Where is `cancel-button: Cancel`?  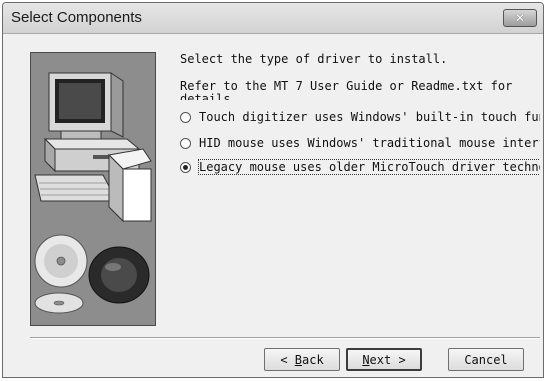 cancel-button: Cancel is located at coordinates (486, 359).